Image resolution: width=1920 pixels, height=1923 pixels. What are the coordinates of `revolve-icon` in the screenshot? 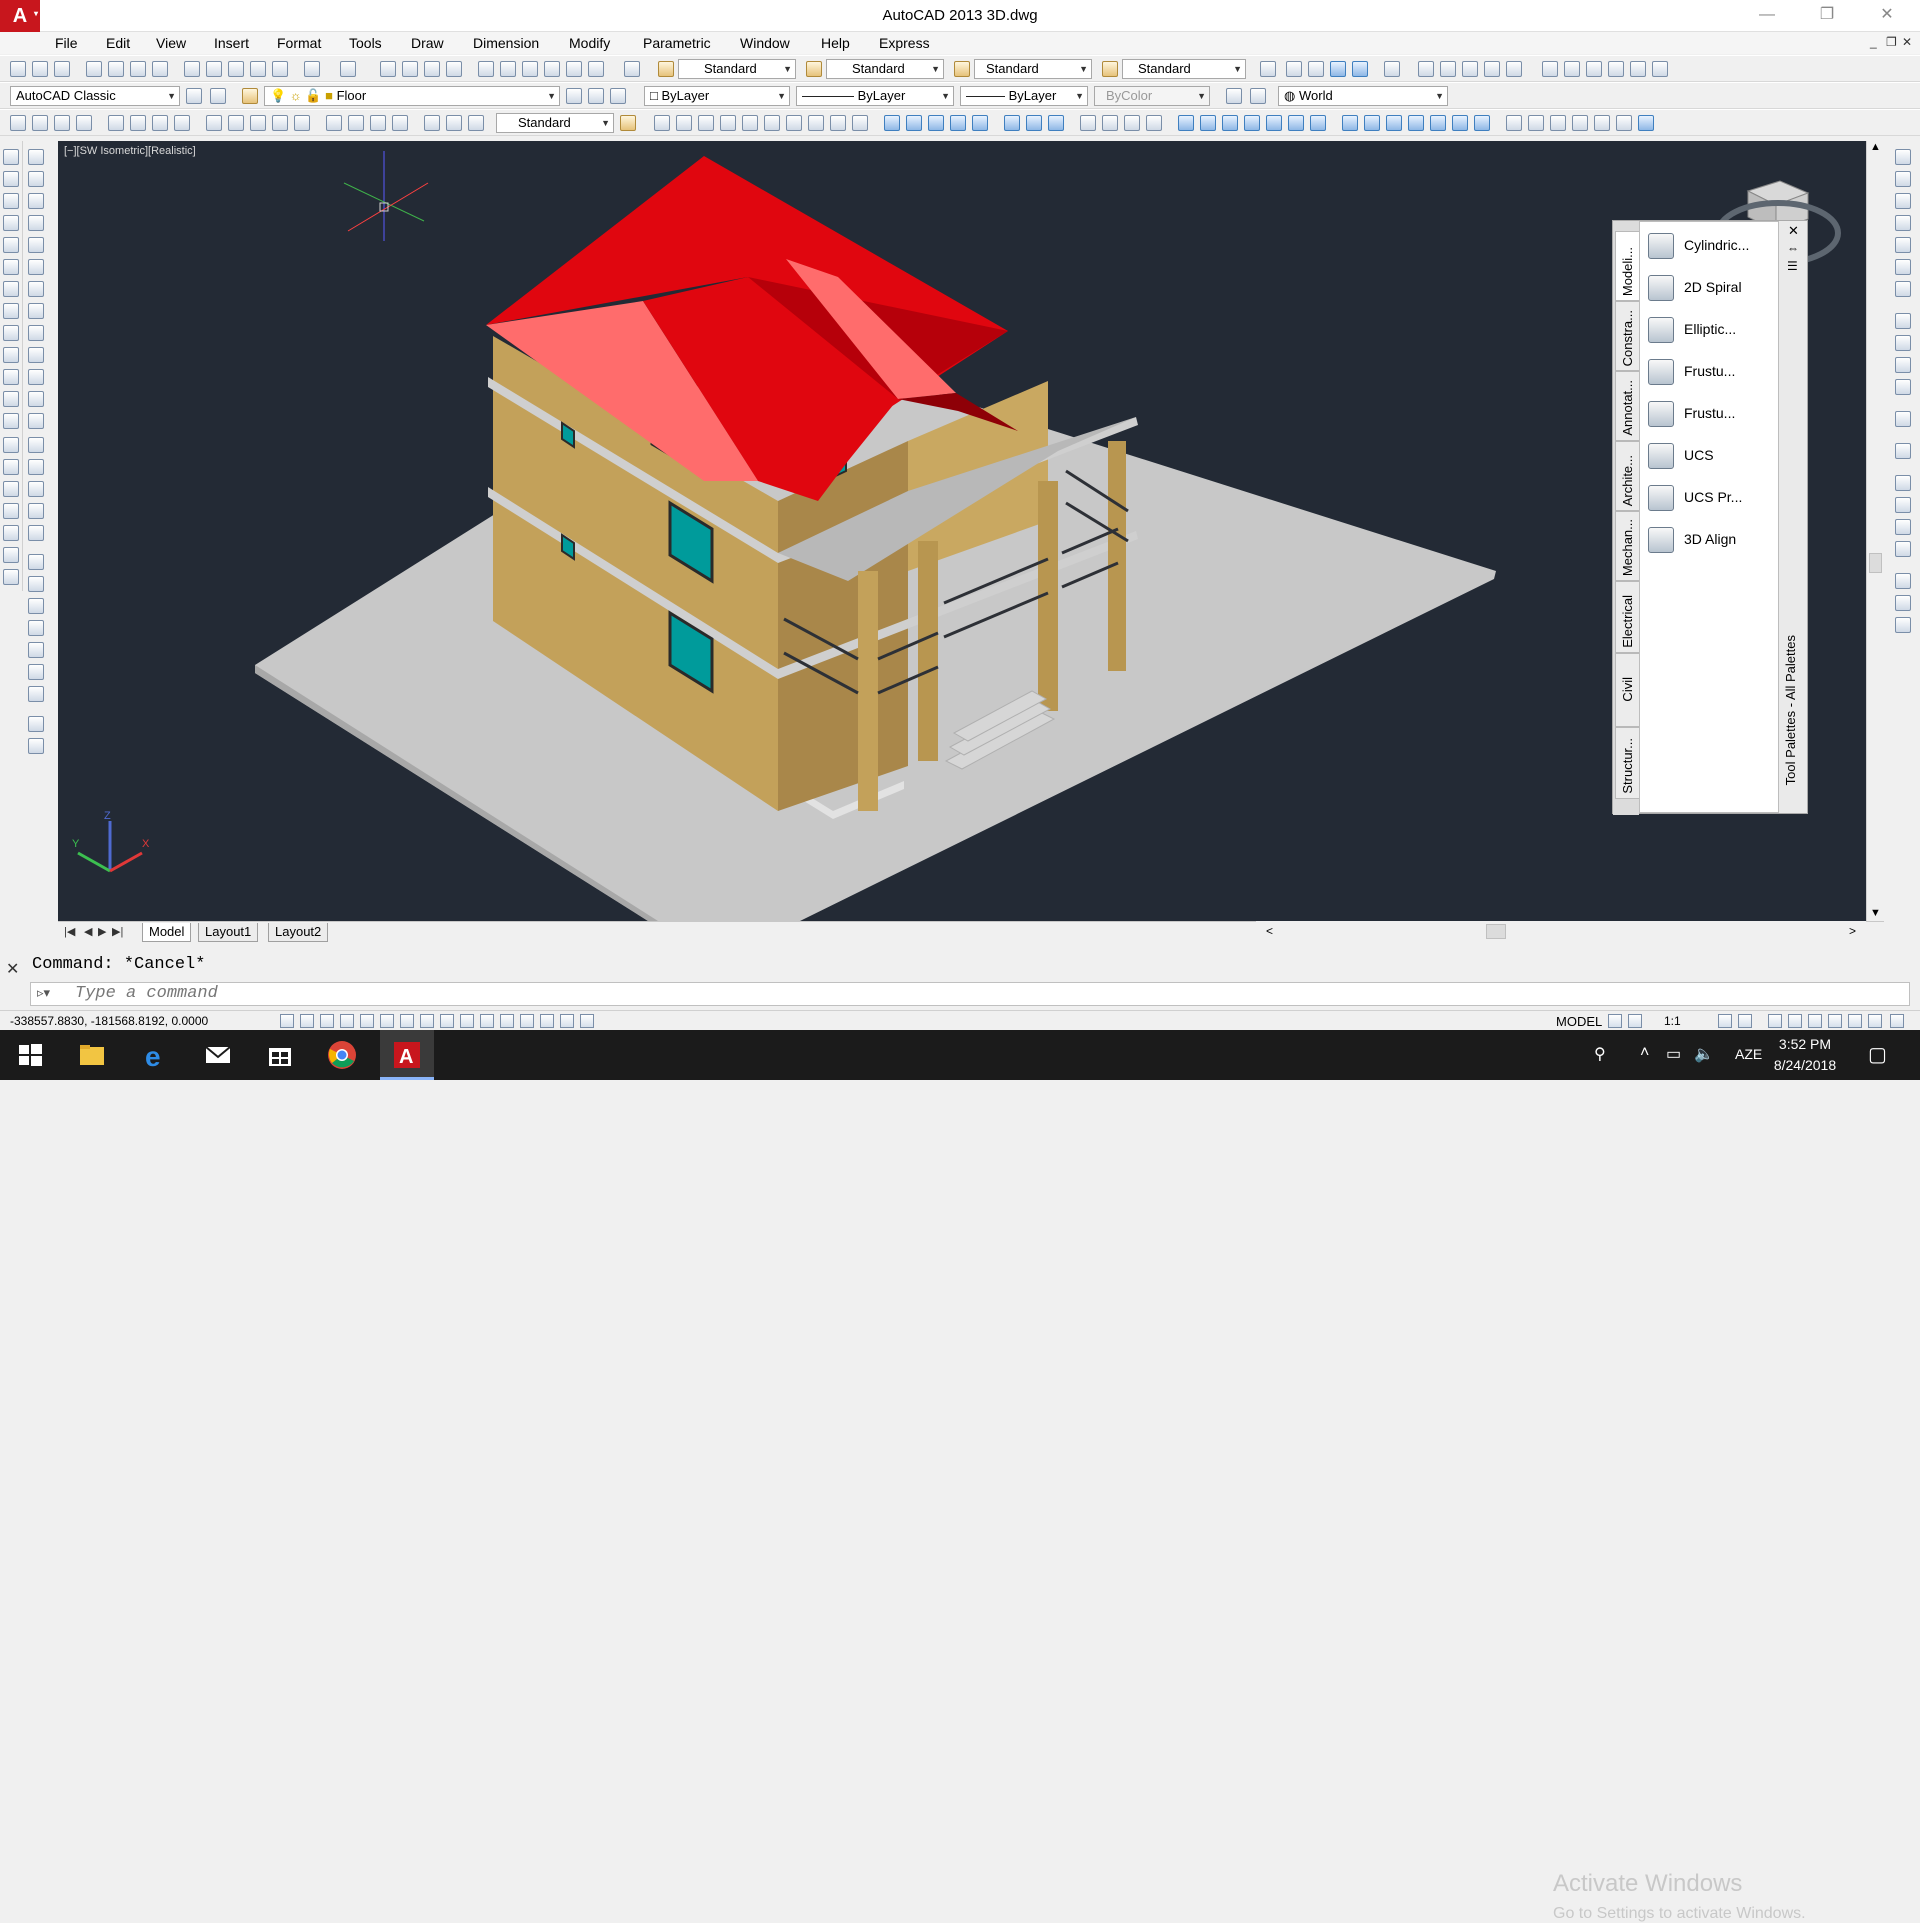 It's located at (958, 123).